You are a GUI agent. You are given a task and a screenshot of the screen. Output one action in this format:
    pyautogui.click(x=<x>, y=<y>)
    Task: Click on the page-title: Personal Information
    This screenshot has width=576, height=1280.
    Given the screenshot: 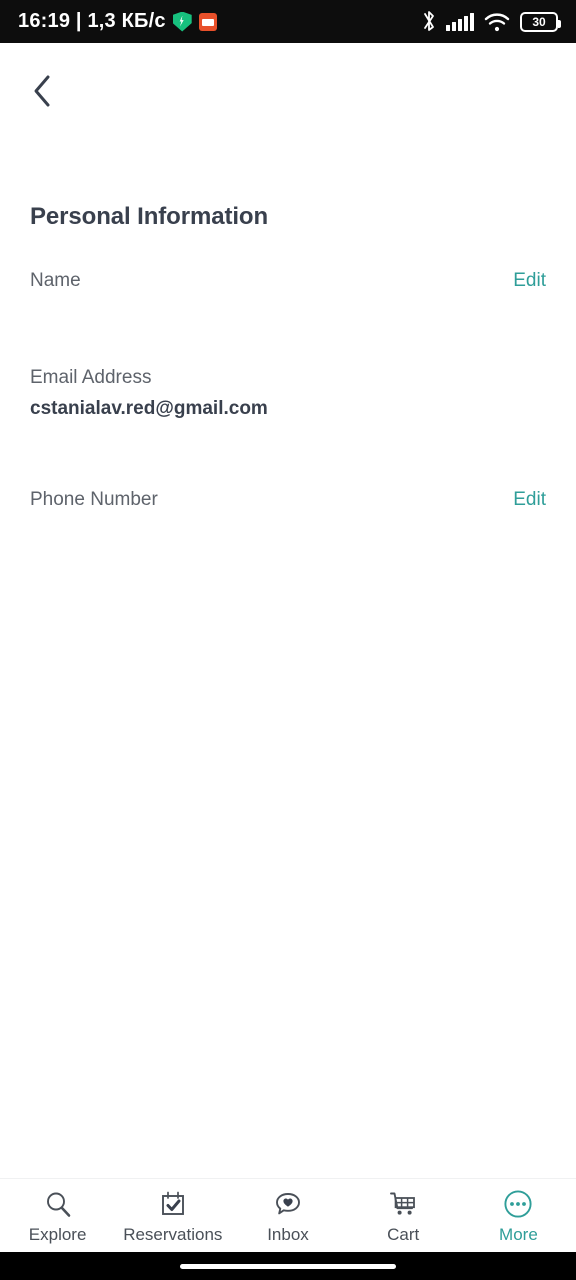 What is the action you would take?
    pyautogui.click(x=149, y=216)
    